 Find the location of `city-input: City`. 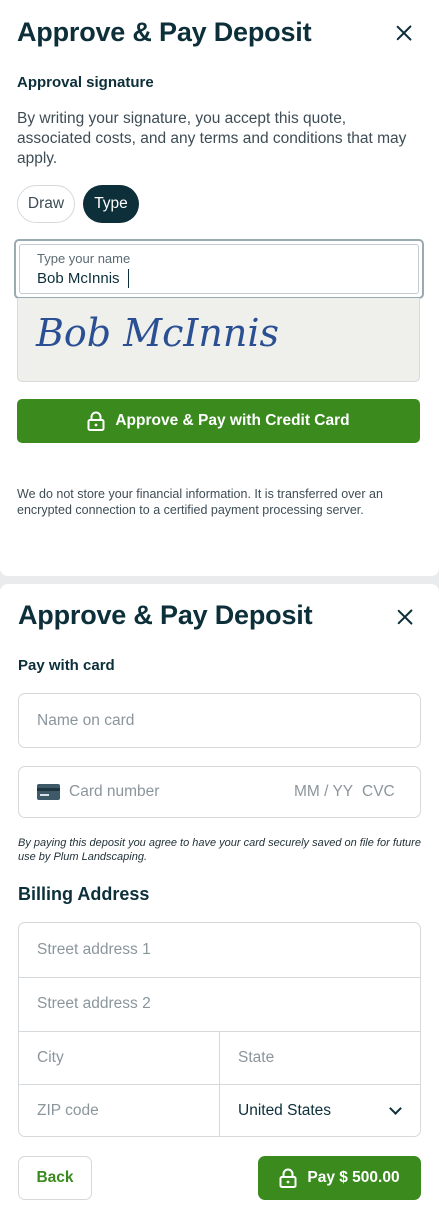

city-input: City is located at coordinates (119, 1057).